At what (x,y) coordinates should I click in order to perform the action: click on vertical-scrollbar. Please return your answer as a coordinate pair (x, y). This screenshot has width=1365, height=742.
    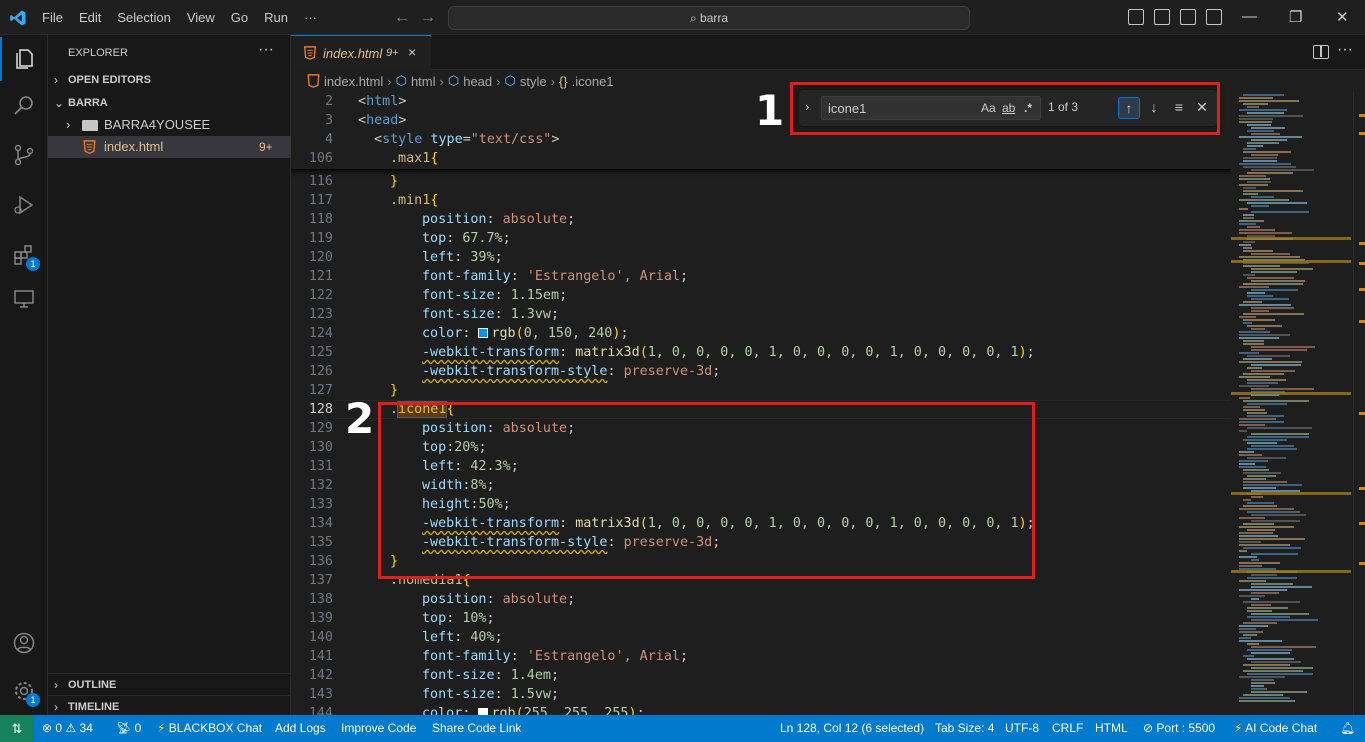
    Looking at the image, I should click on (1359, 403).